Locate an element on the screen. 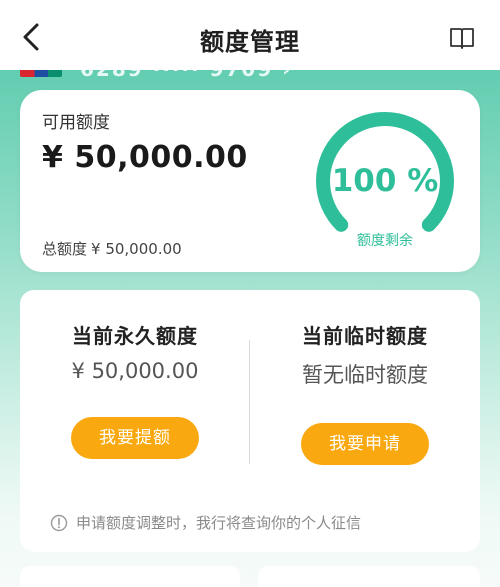 The width and height of the screenshot is (500, 587). nav-bar: 额度管理 is located at coordinates (250, 35).